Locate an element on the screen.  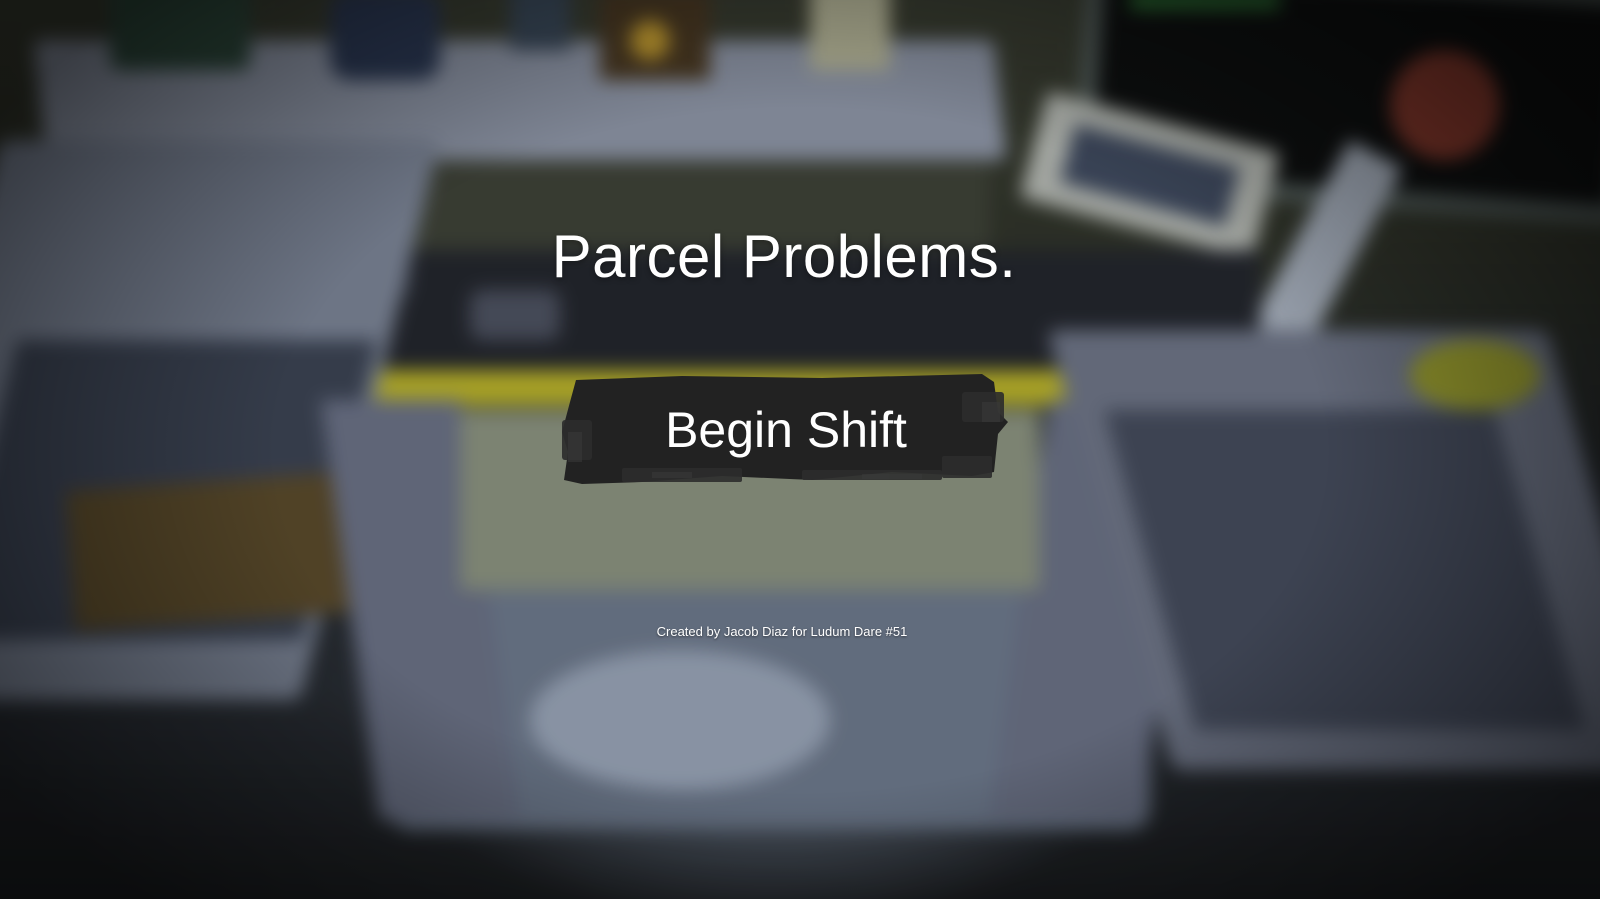
begin-shift-button: Begin Shift is located at coordinates (786, 430).